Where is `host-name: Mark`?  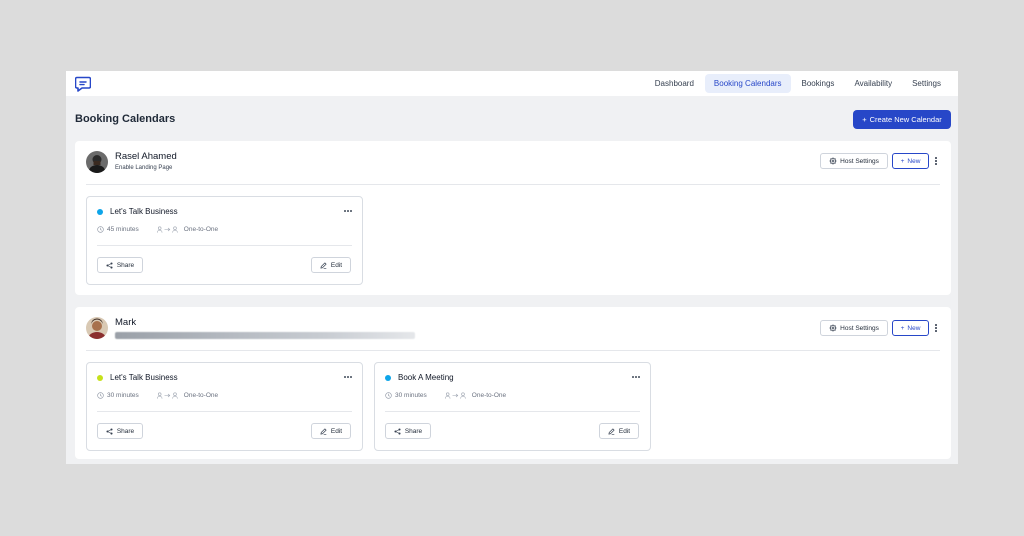
host-name: Mark is located at coordinates (126, 322).